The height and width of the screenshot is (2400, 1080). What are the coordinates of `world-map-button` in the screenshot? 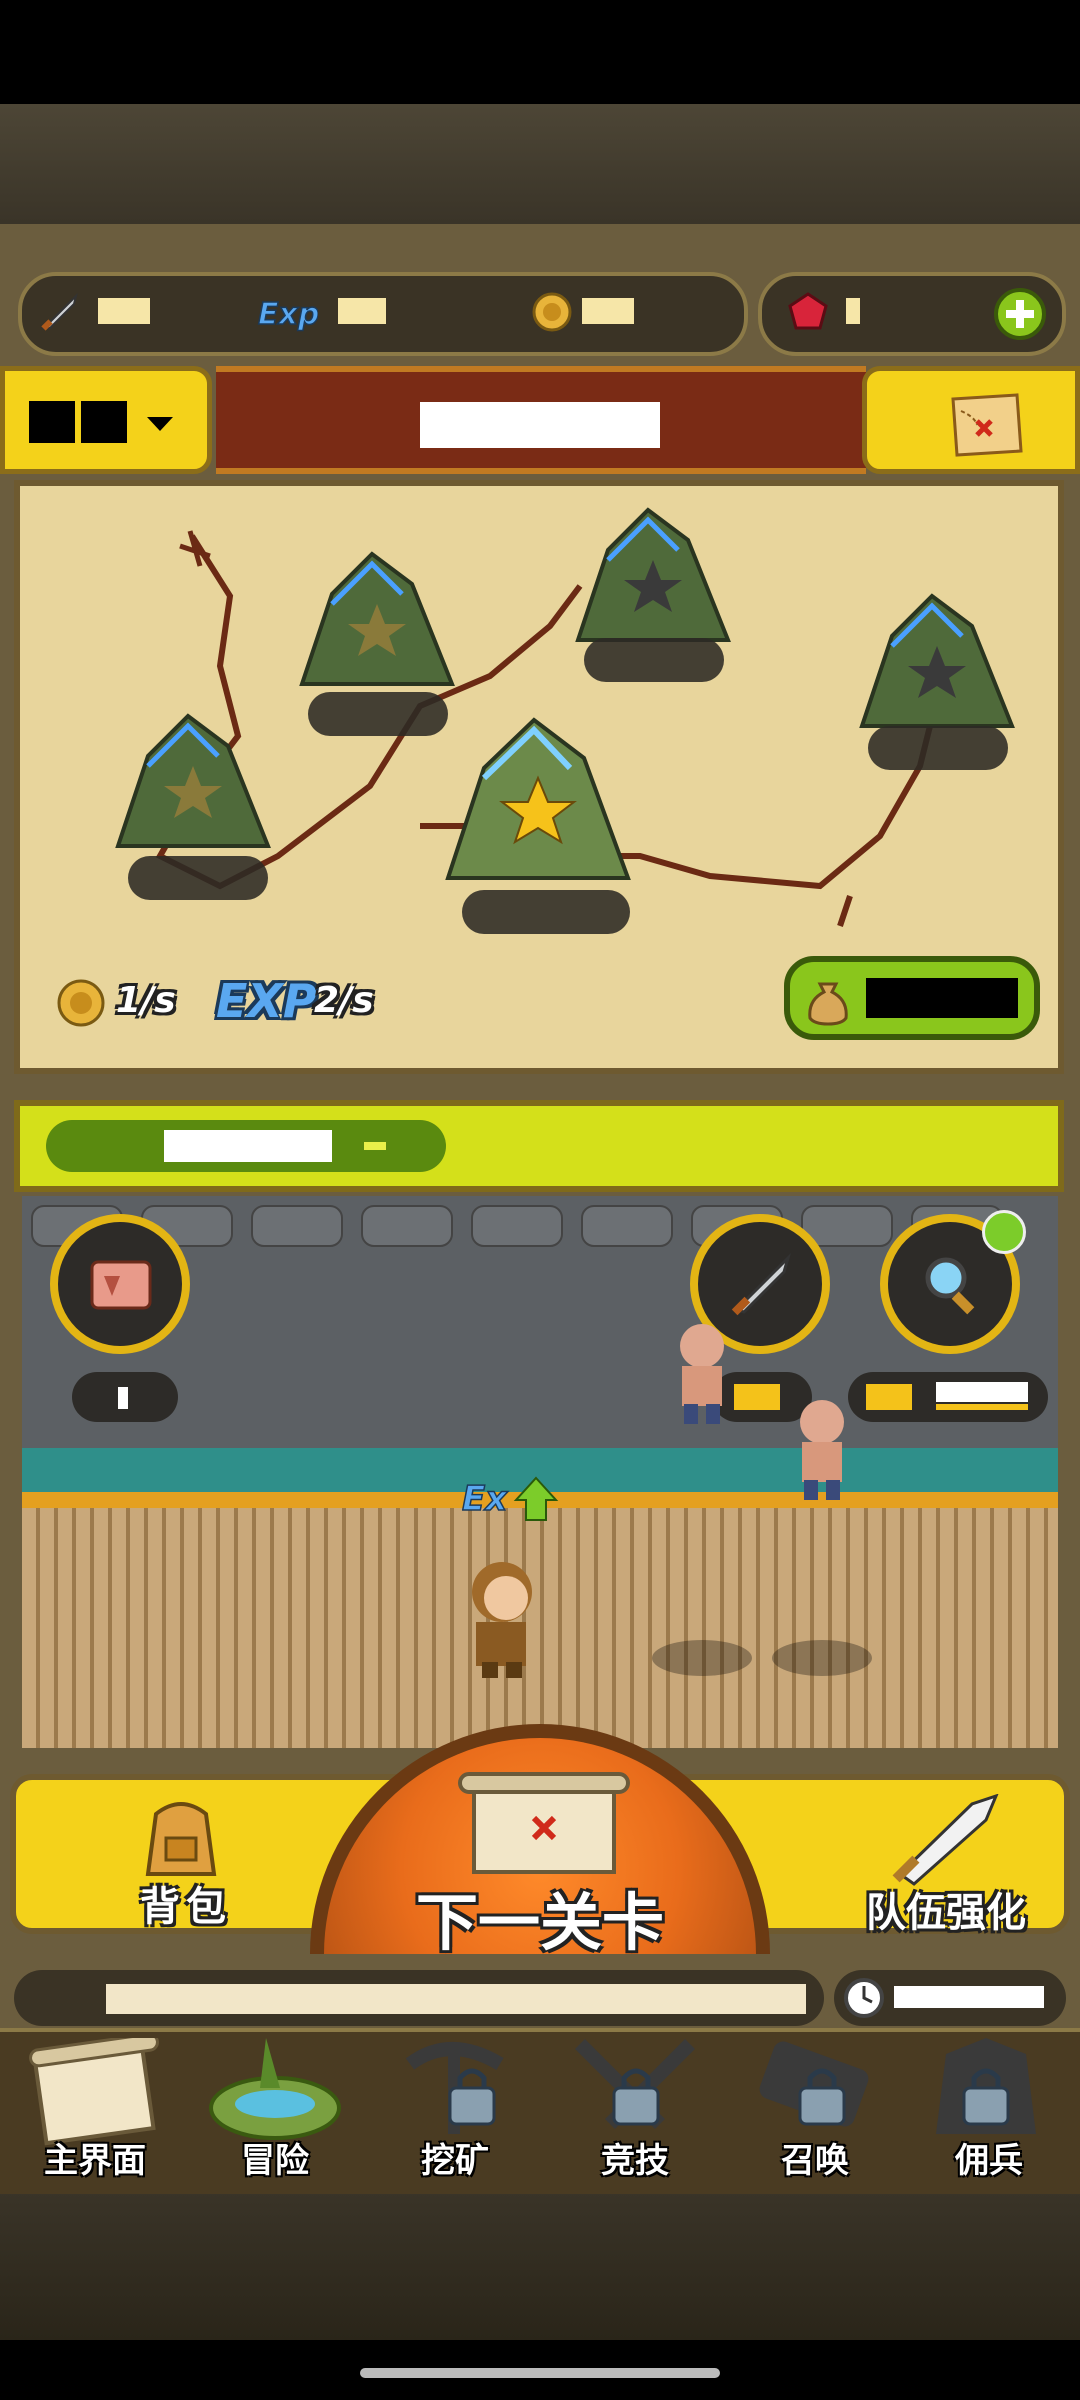 It's located at (971, 420).